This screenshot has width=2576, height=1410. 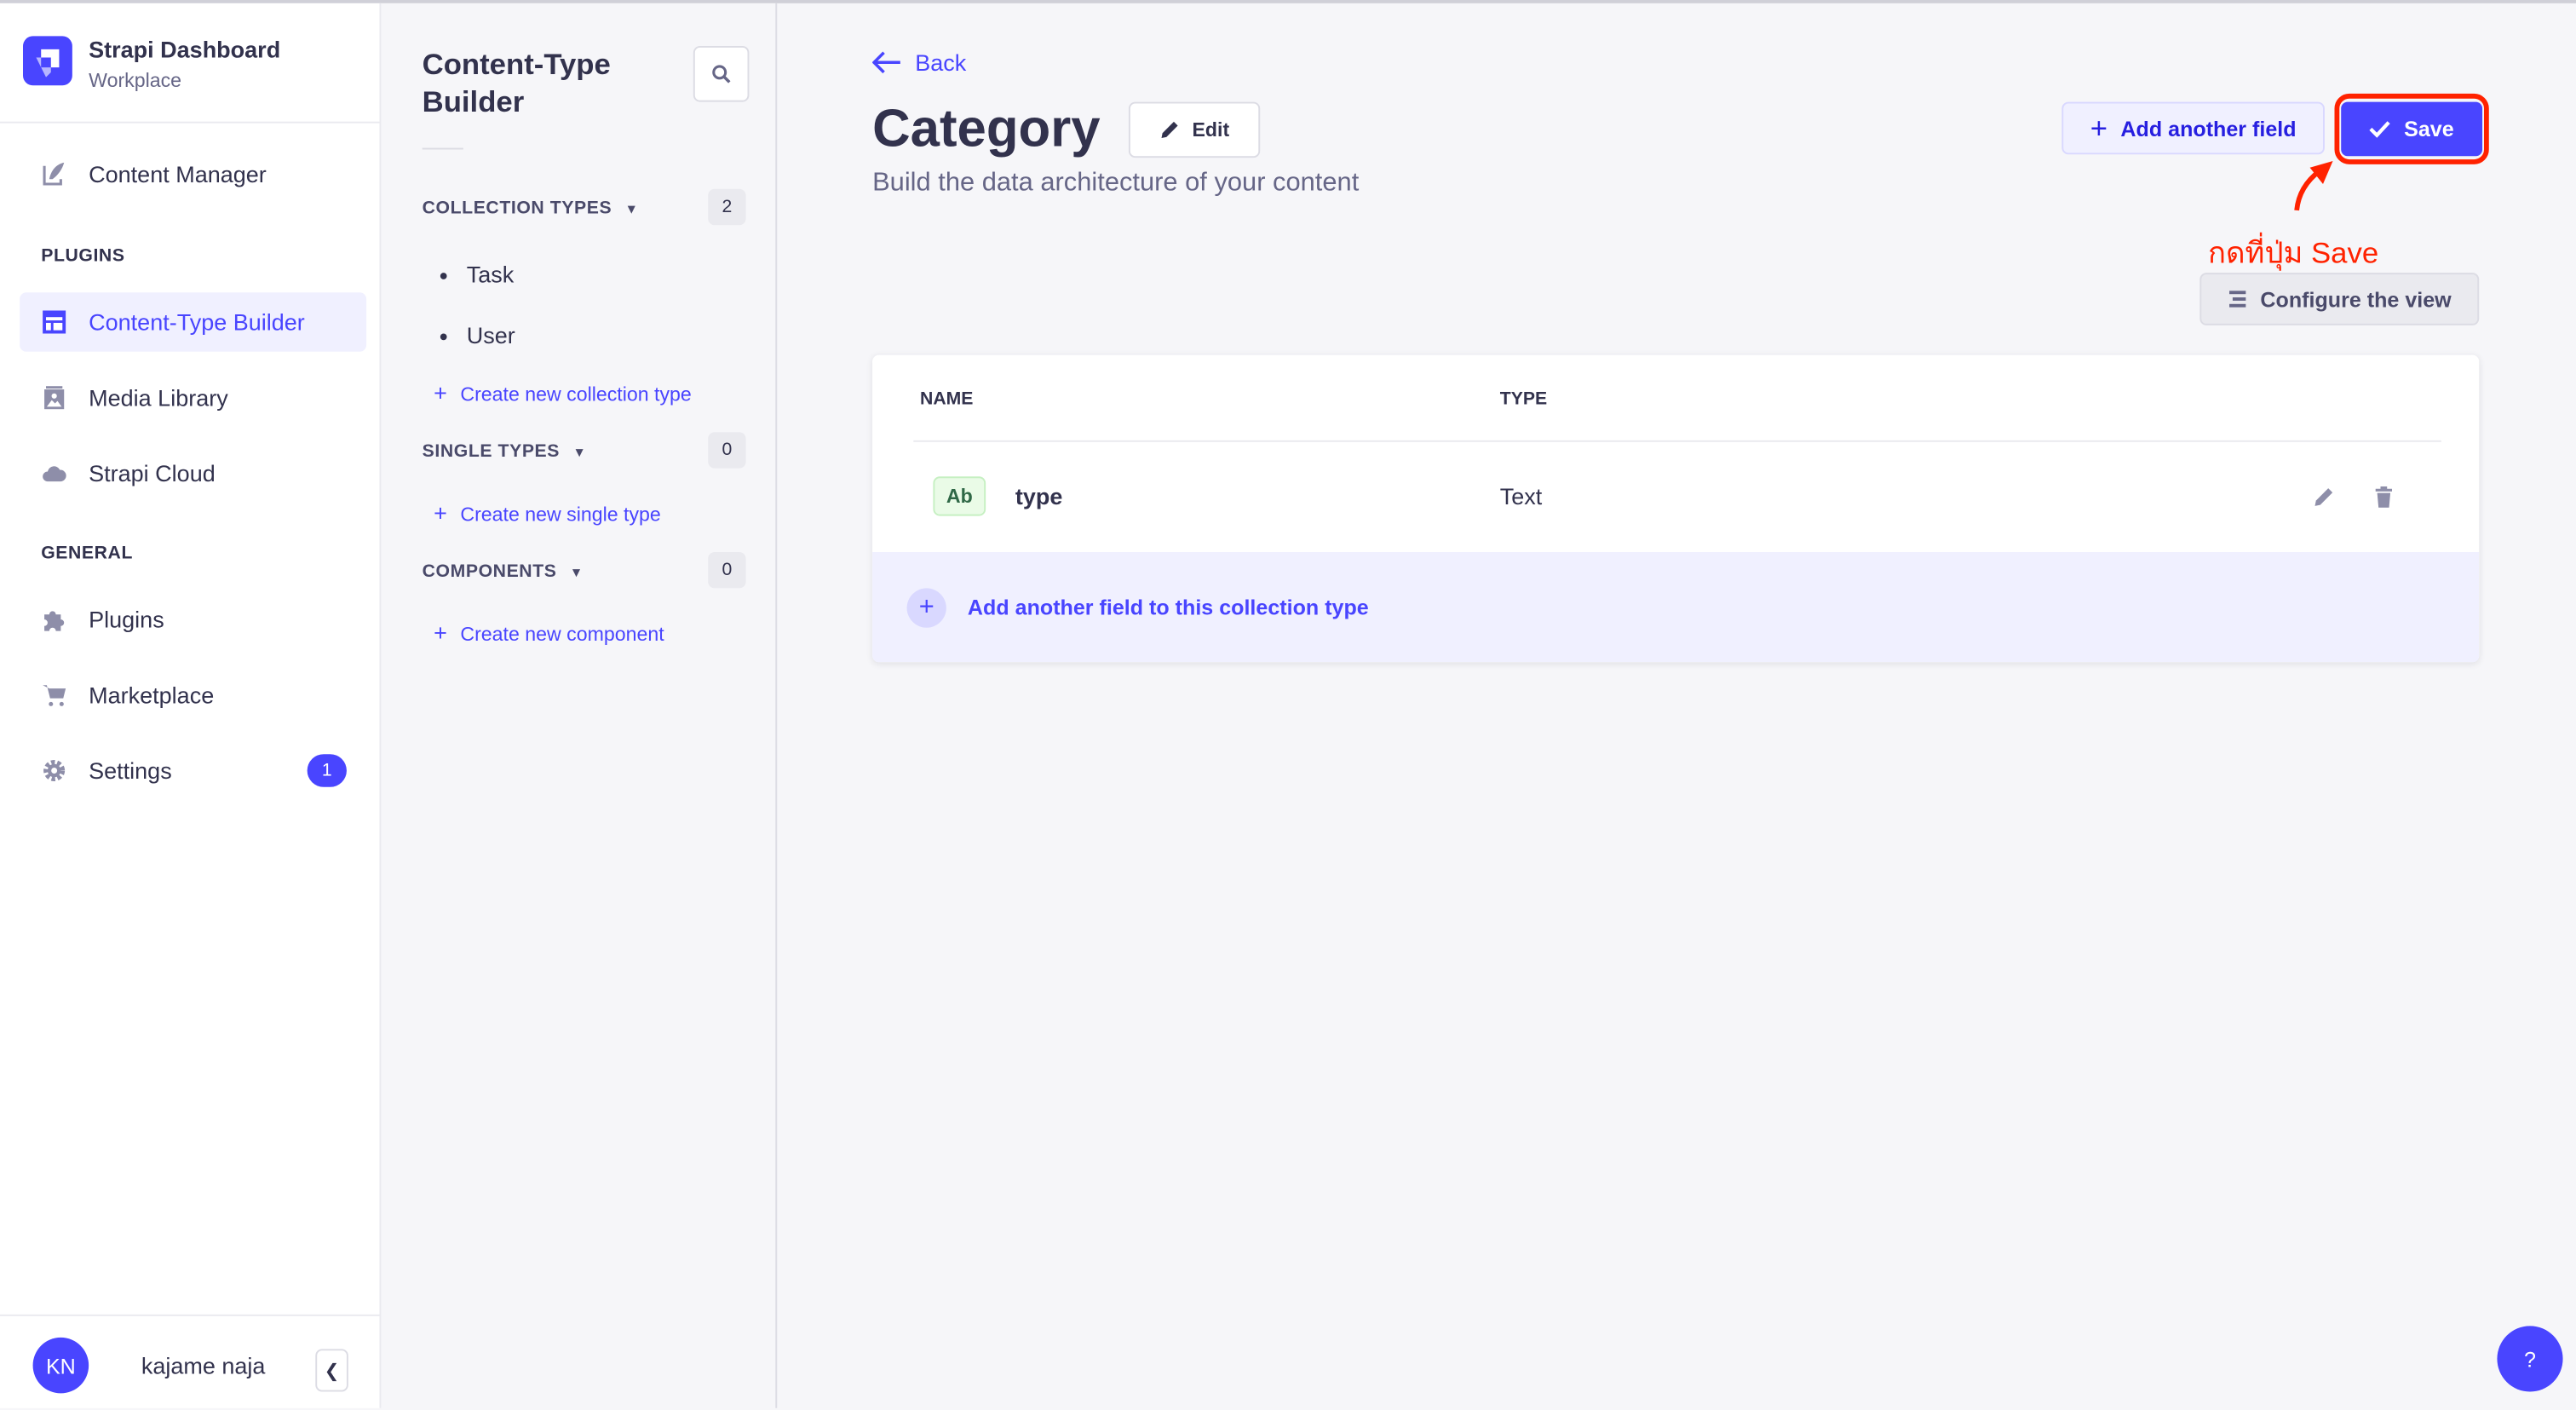 I want to click on puzzle-icon, so click(x=54, y=620).